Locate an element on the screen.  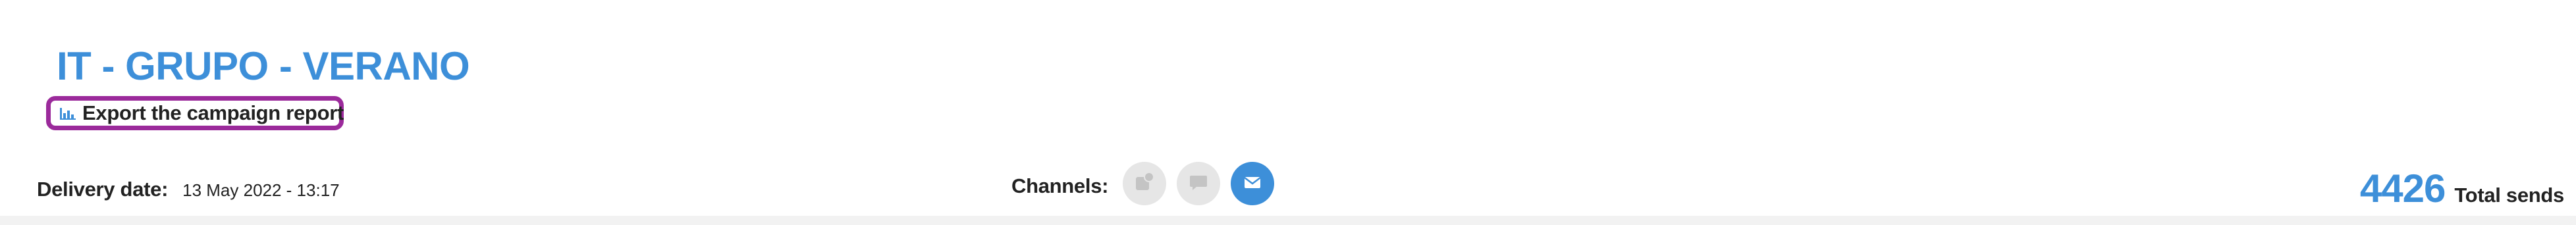
delivery-date-label: Delivery date: is located at coordinates (103, 190).